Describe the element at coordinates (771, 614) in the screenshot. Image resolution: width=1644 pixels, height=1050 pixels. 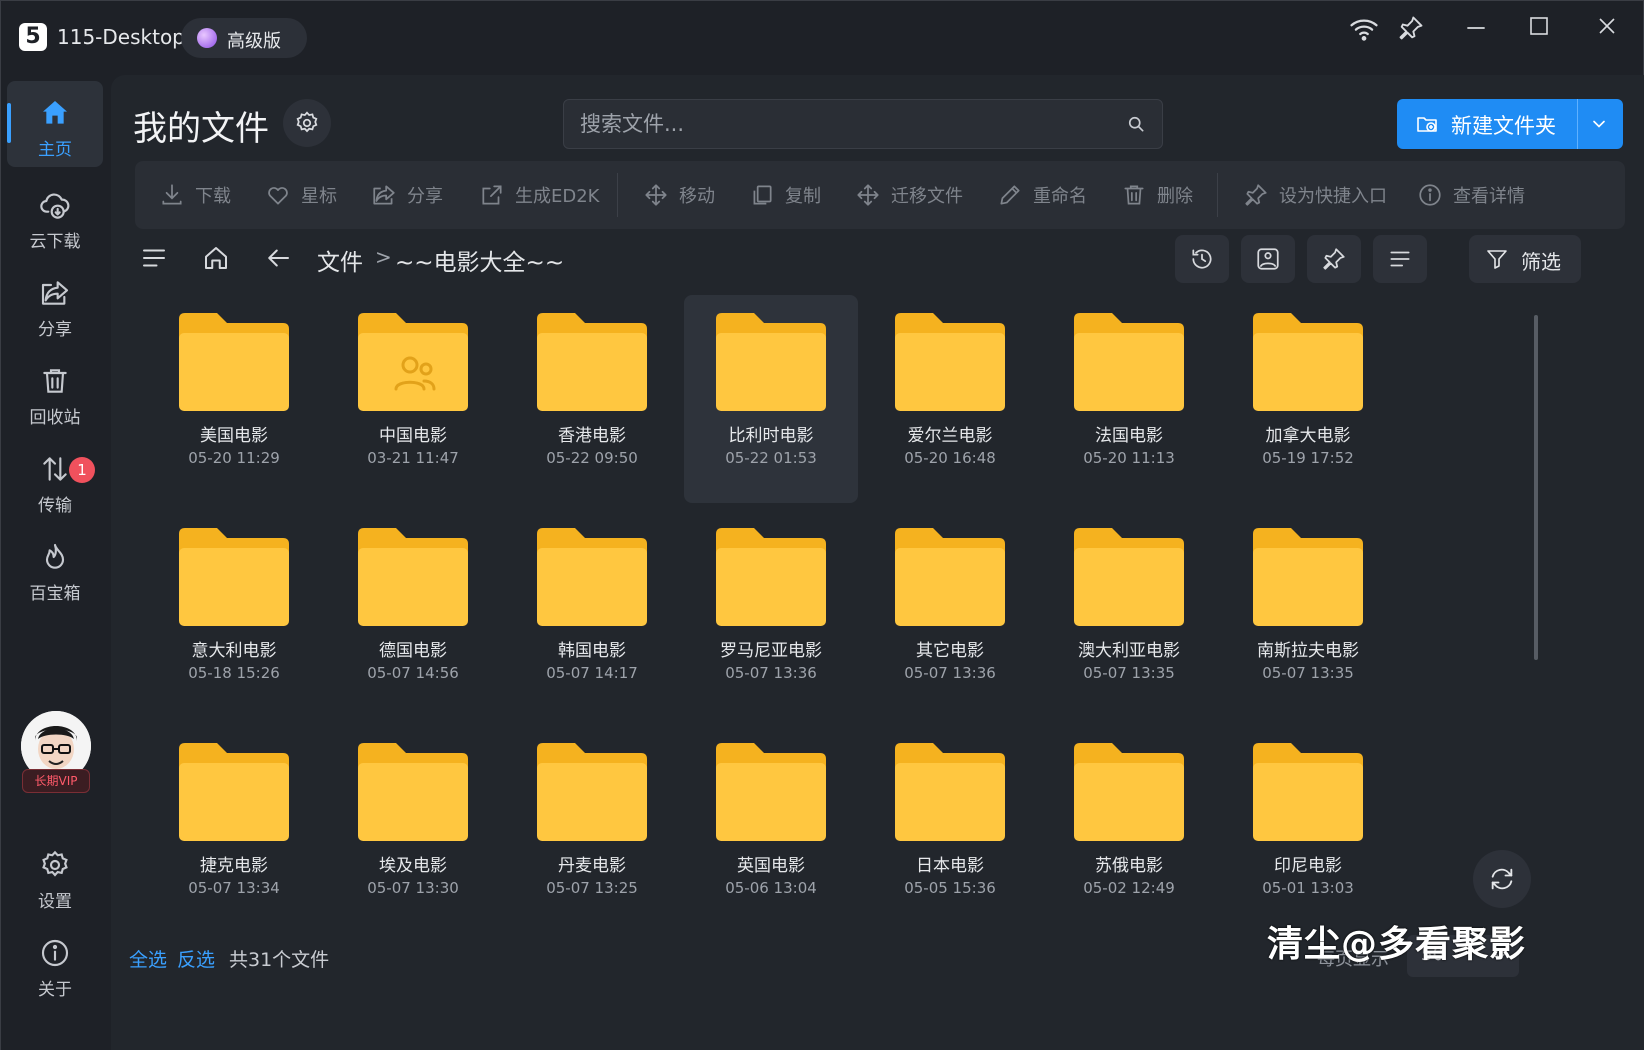
I see `folder-tile: 罗马尼亚电影 05-07 13:36` at that location.